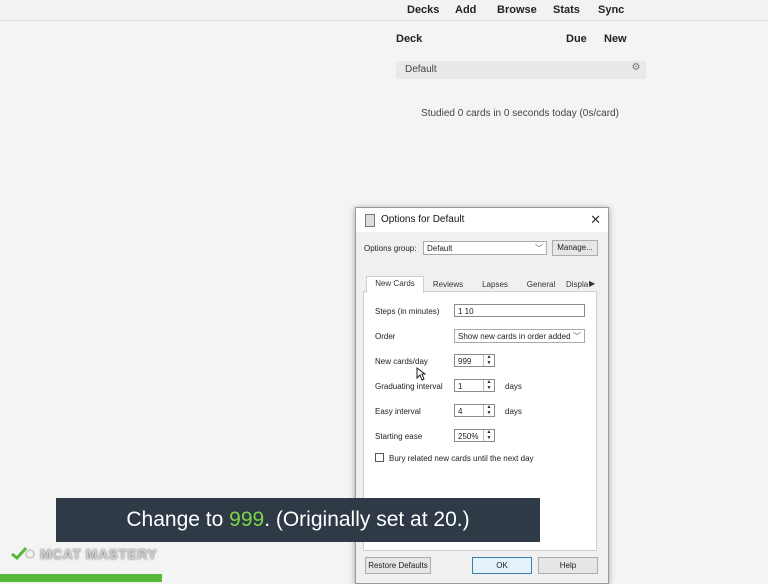 This screenshot has height=584, width=768. What do you see at coordinates (465, 10) in the screenshot?
I see `nav-add: Add` at bounding box center [465, 10].